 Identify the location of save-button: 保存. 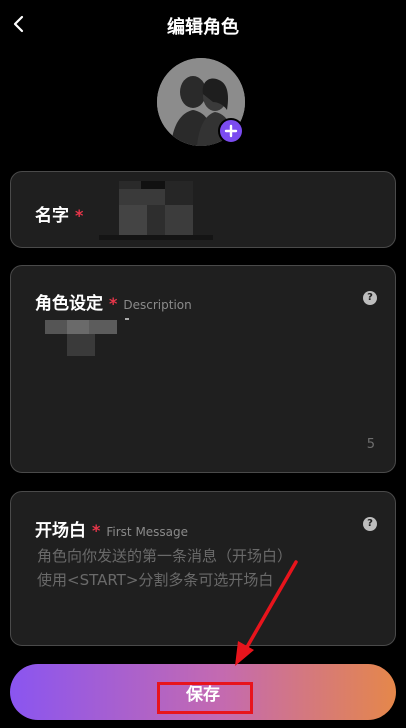
(203, 692).